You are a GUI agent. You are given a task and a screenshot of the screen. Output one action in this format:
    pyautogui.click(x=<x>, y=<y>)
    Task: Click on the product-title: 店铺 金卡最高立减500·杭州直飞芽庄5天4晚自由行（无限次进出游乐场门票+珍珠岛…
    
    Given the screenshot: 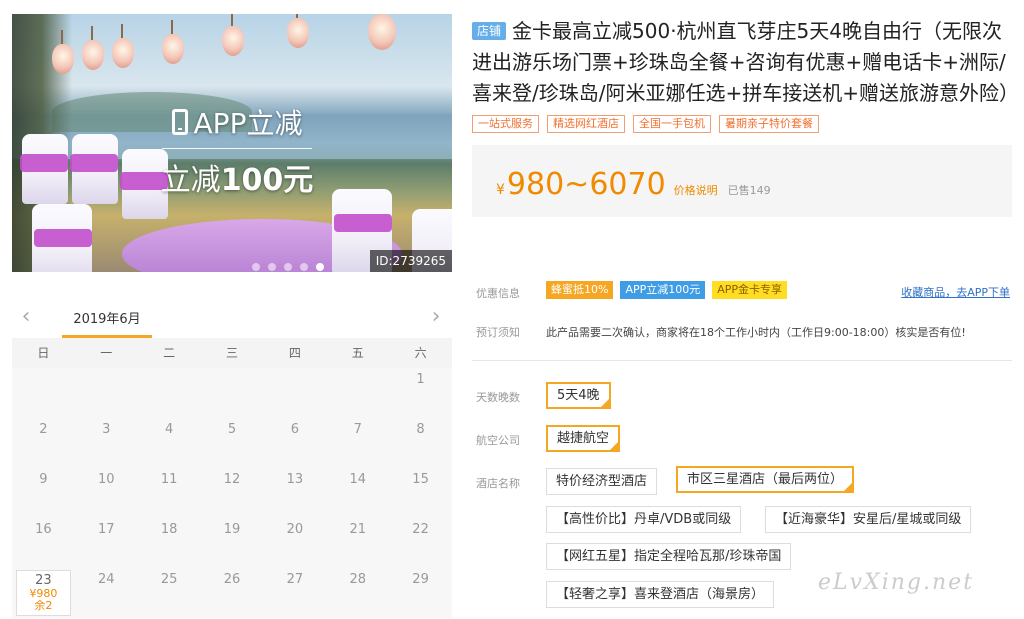 What is the action you would take?
    pyautogui.click(x=745, y=62)
    